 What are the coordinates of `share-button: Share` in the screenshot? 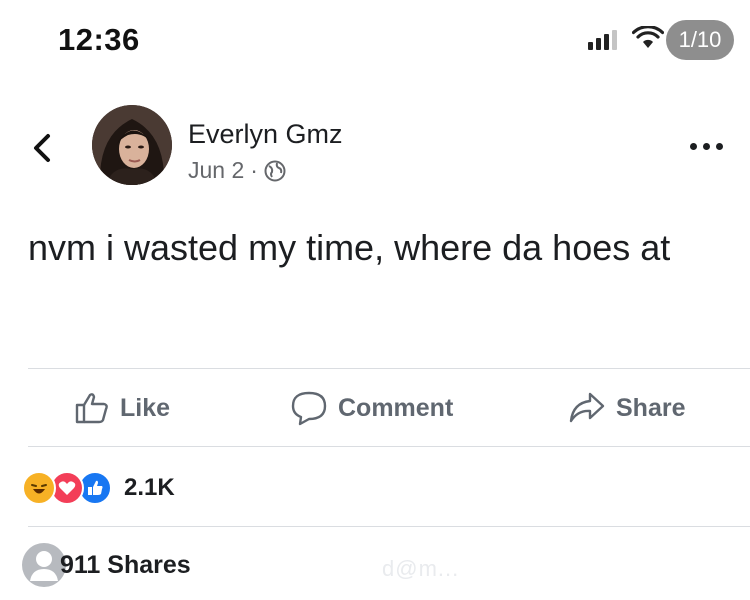 It's located at (626, 408).